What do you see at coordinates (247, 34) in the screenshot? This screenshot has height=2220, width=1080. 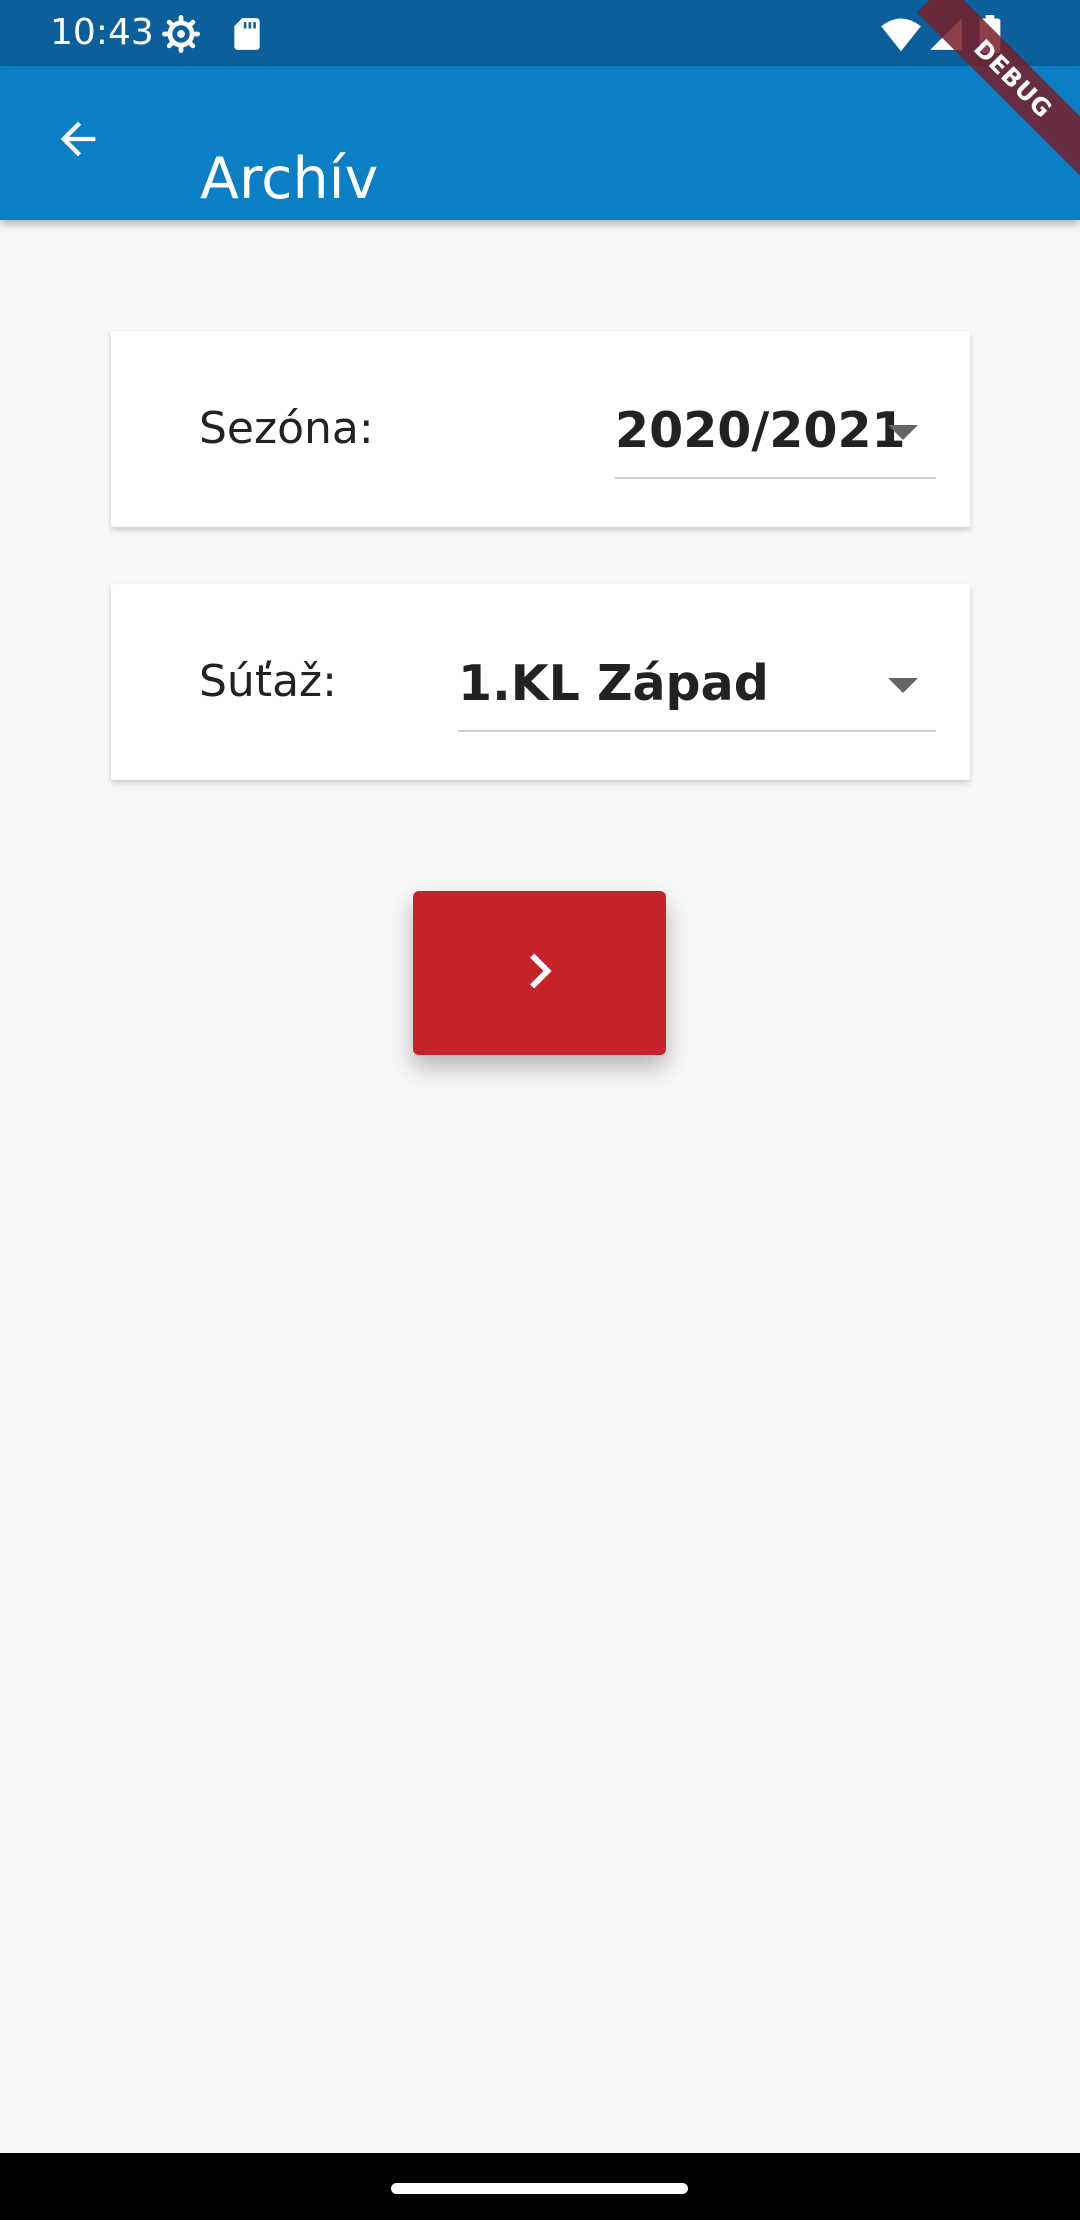 I see `sd-card-icon` at bounding box center [247, 34].